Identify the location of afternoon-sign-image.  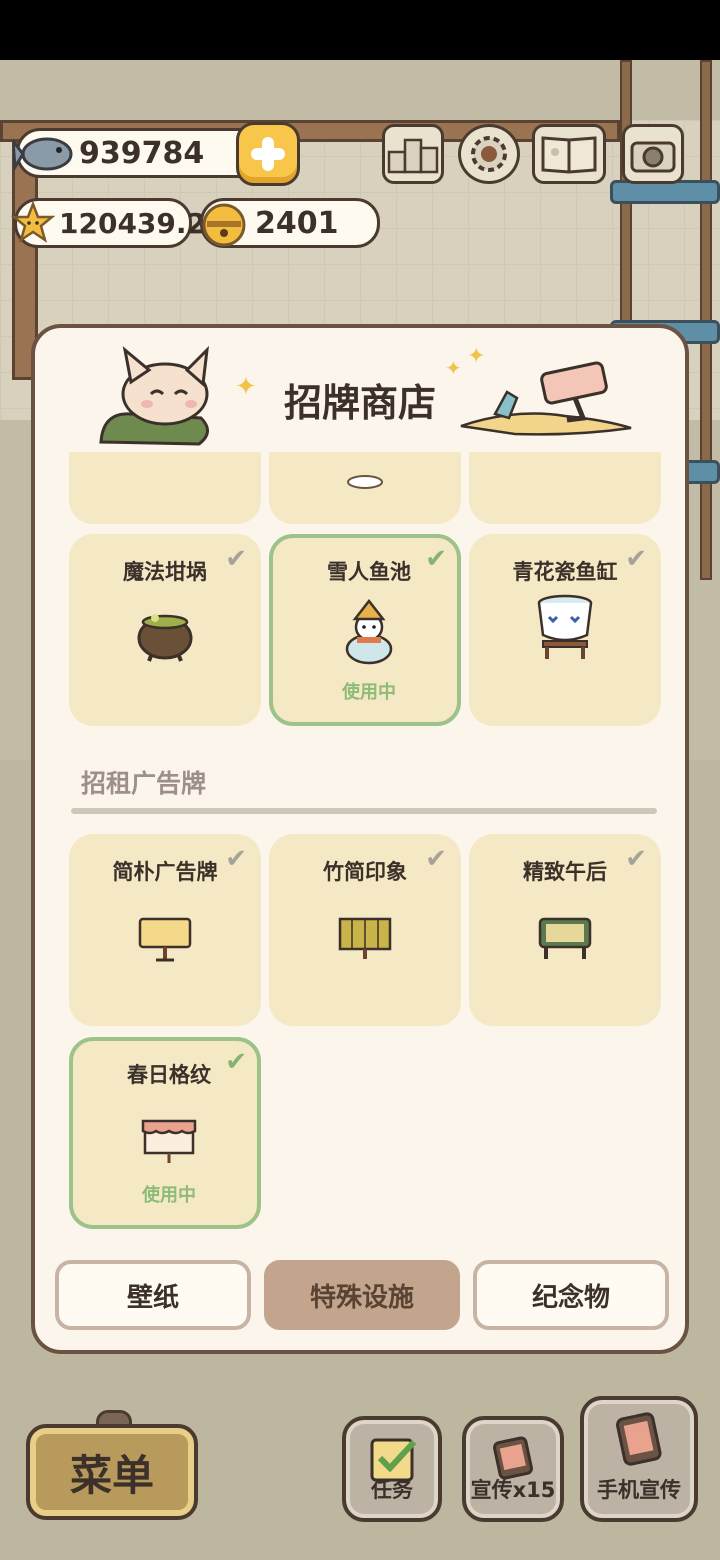
(565, 938).